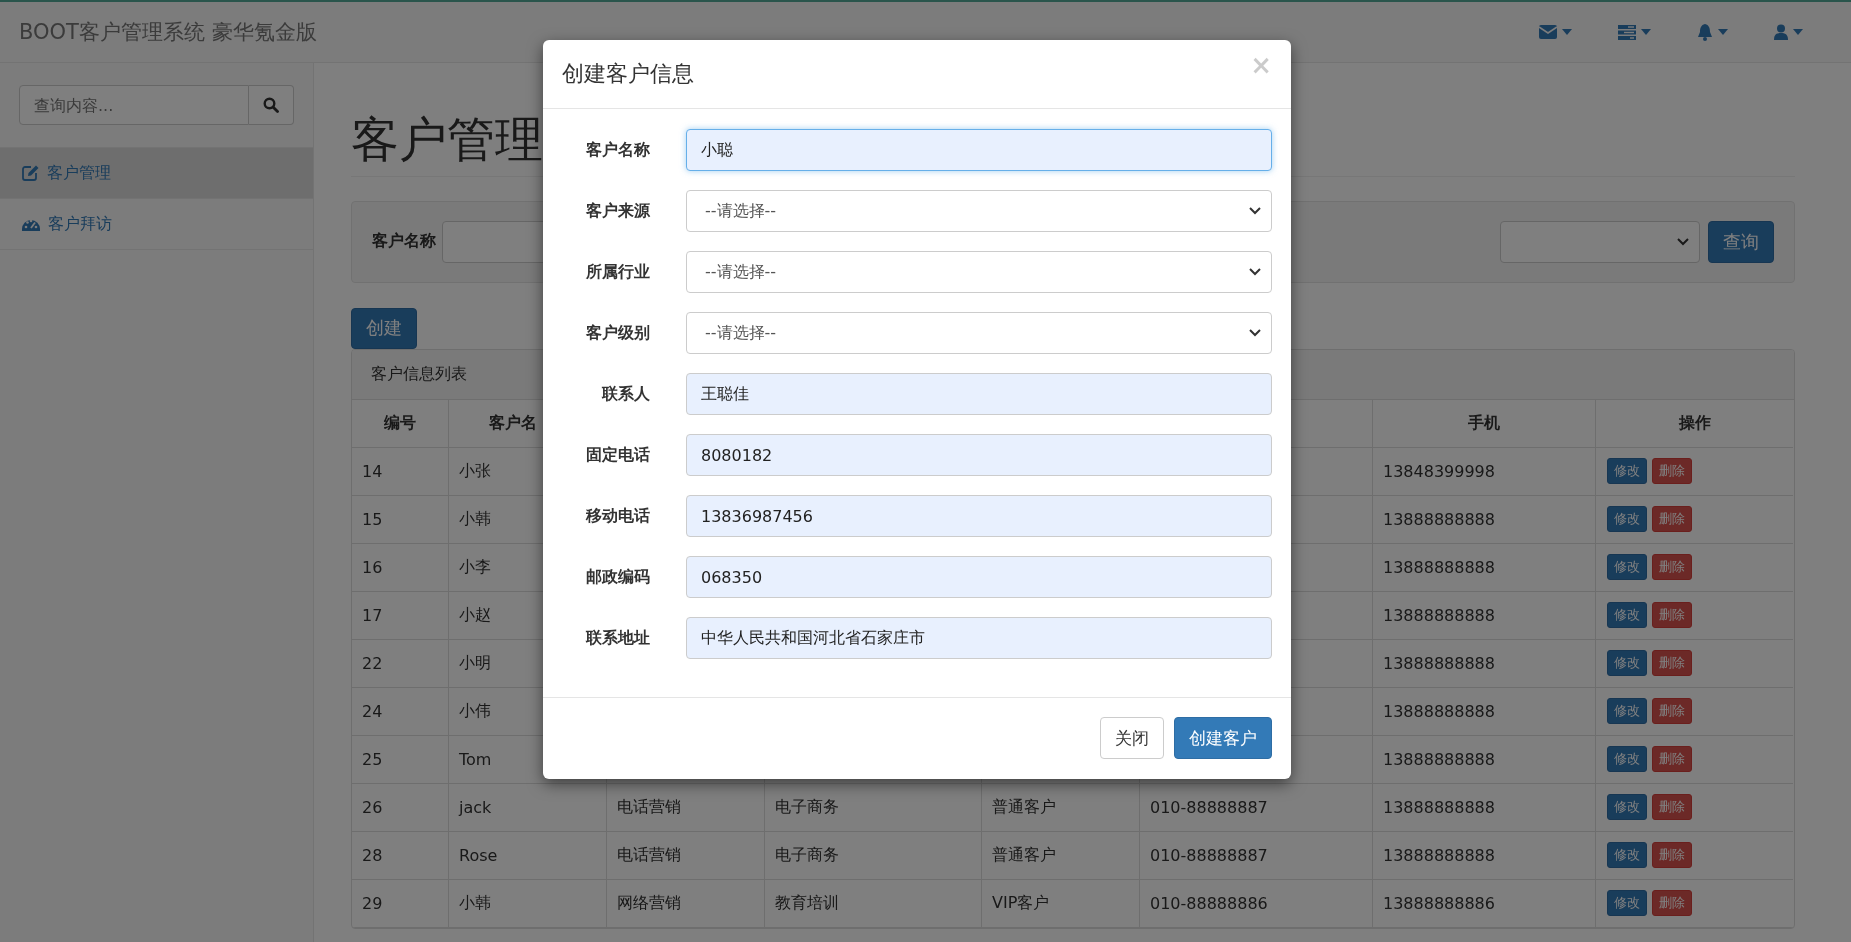  I want to click on table-cell: 24, so click(400, 711).